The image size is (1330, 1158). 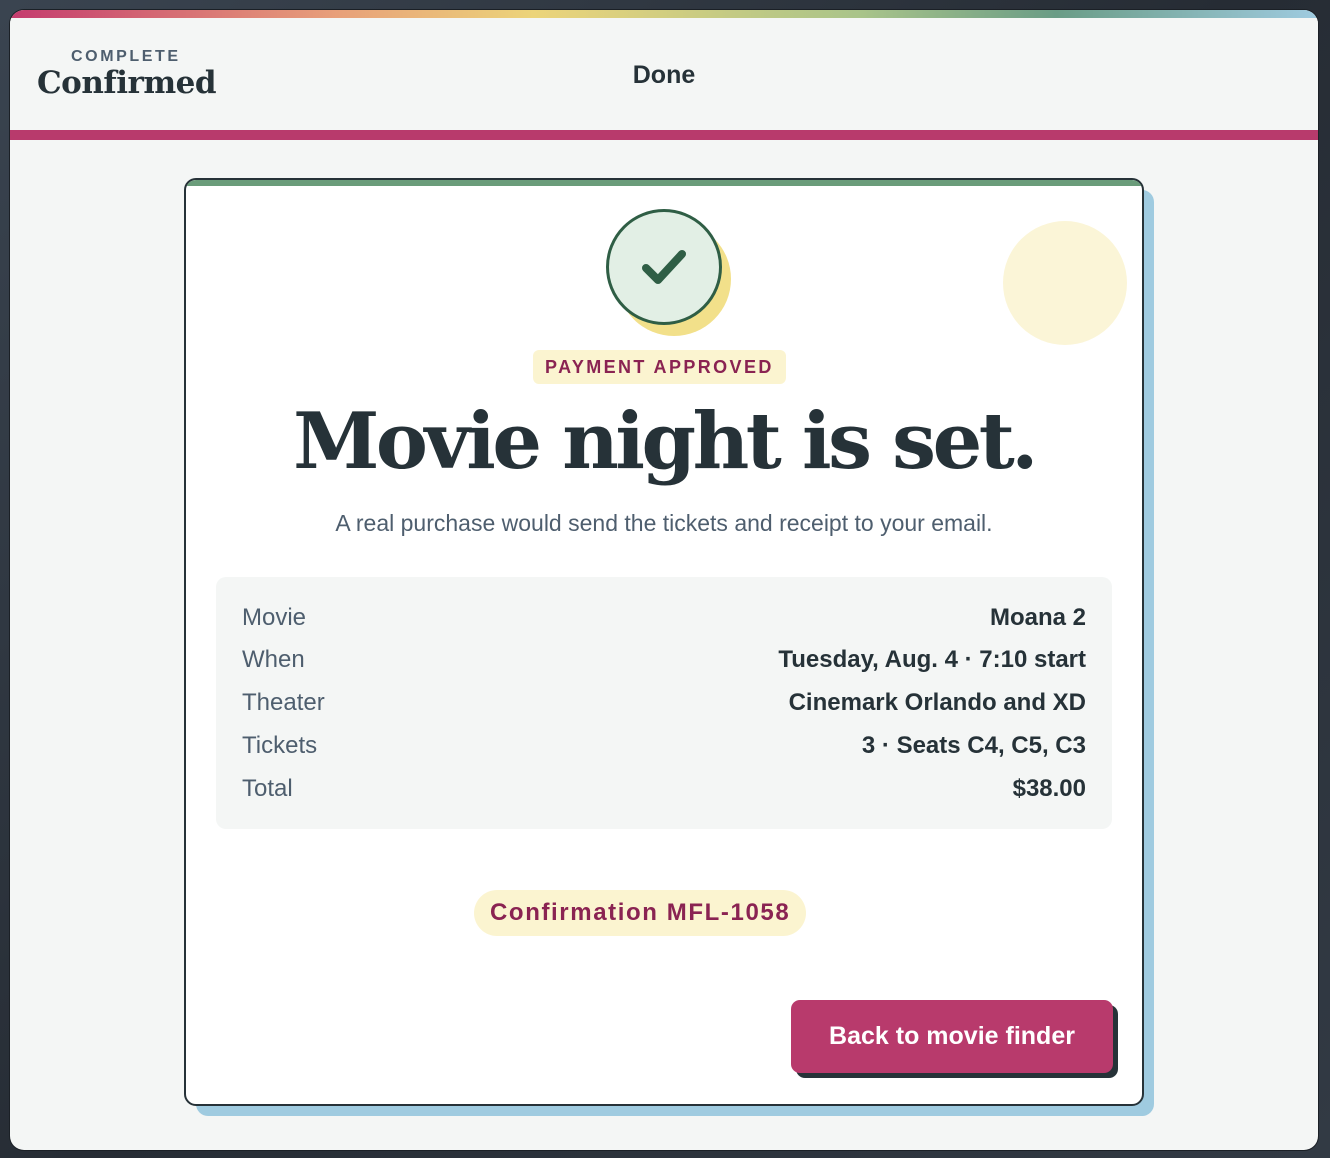 What do you see at coordinates (283, 702) in the screenshot?
I see `summary-label: Theater` at bounding box center [283, 702].